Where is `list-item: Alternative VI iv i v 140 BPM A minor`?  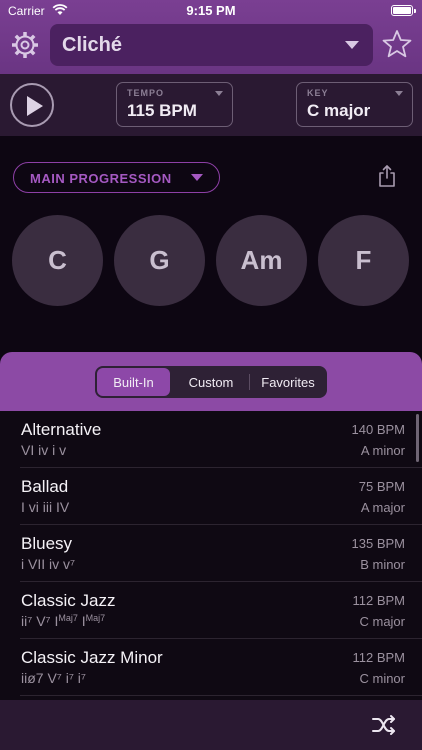 list-item: Alternative VI iv i v 140 BPM A minor is located at coordinates (211, 439).